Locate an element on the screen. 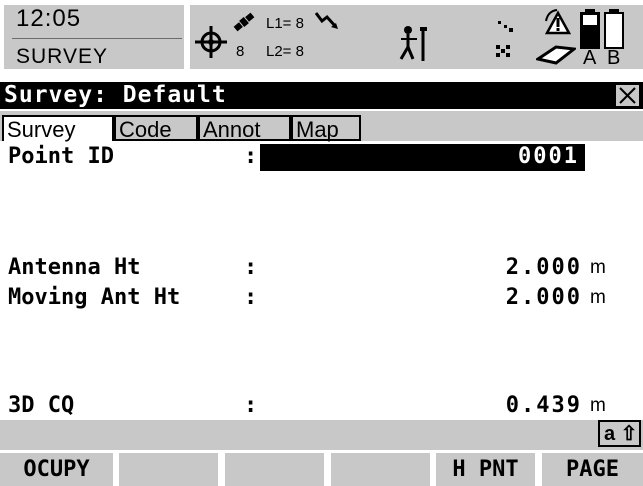 The image size is (643, 486). mode-label: SURVEY is located at coordinates (62, 56).